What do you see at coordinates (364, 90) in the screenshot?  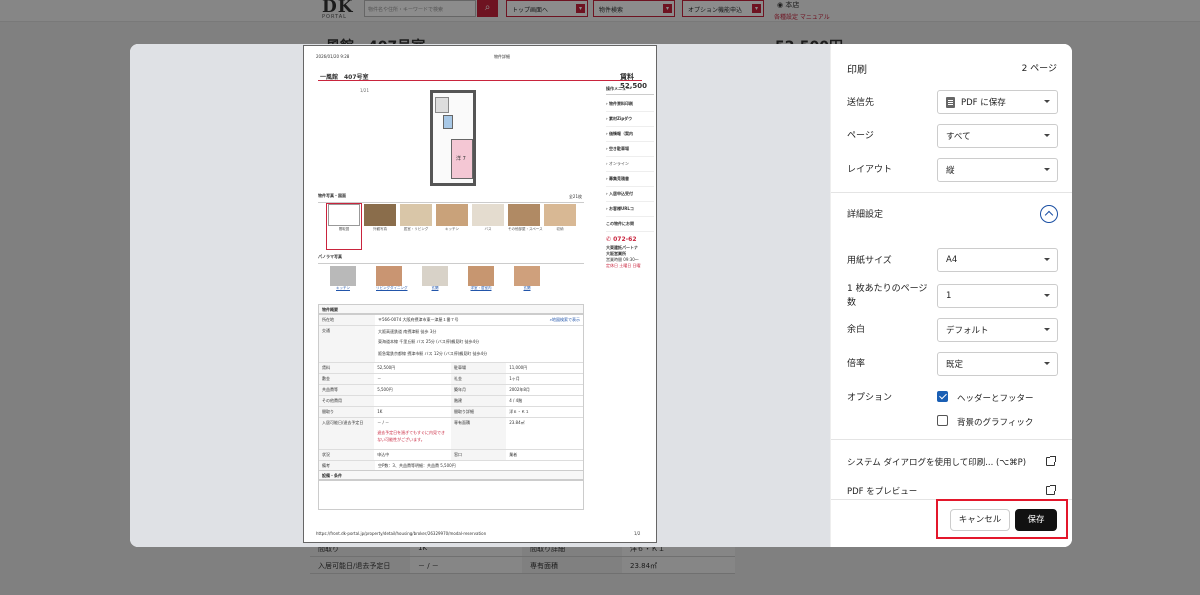 I see `preview-image-count: 1/21` at bounding box center [364, 90].